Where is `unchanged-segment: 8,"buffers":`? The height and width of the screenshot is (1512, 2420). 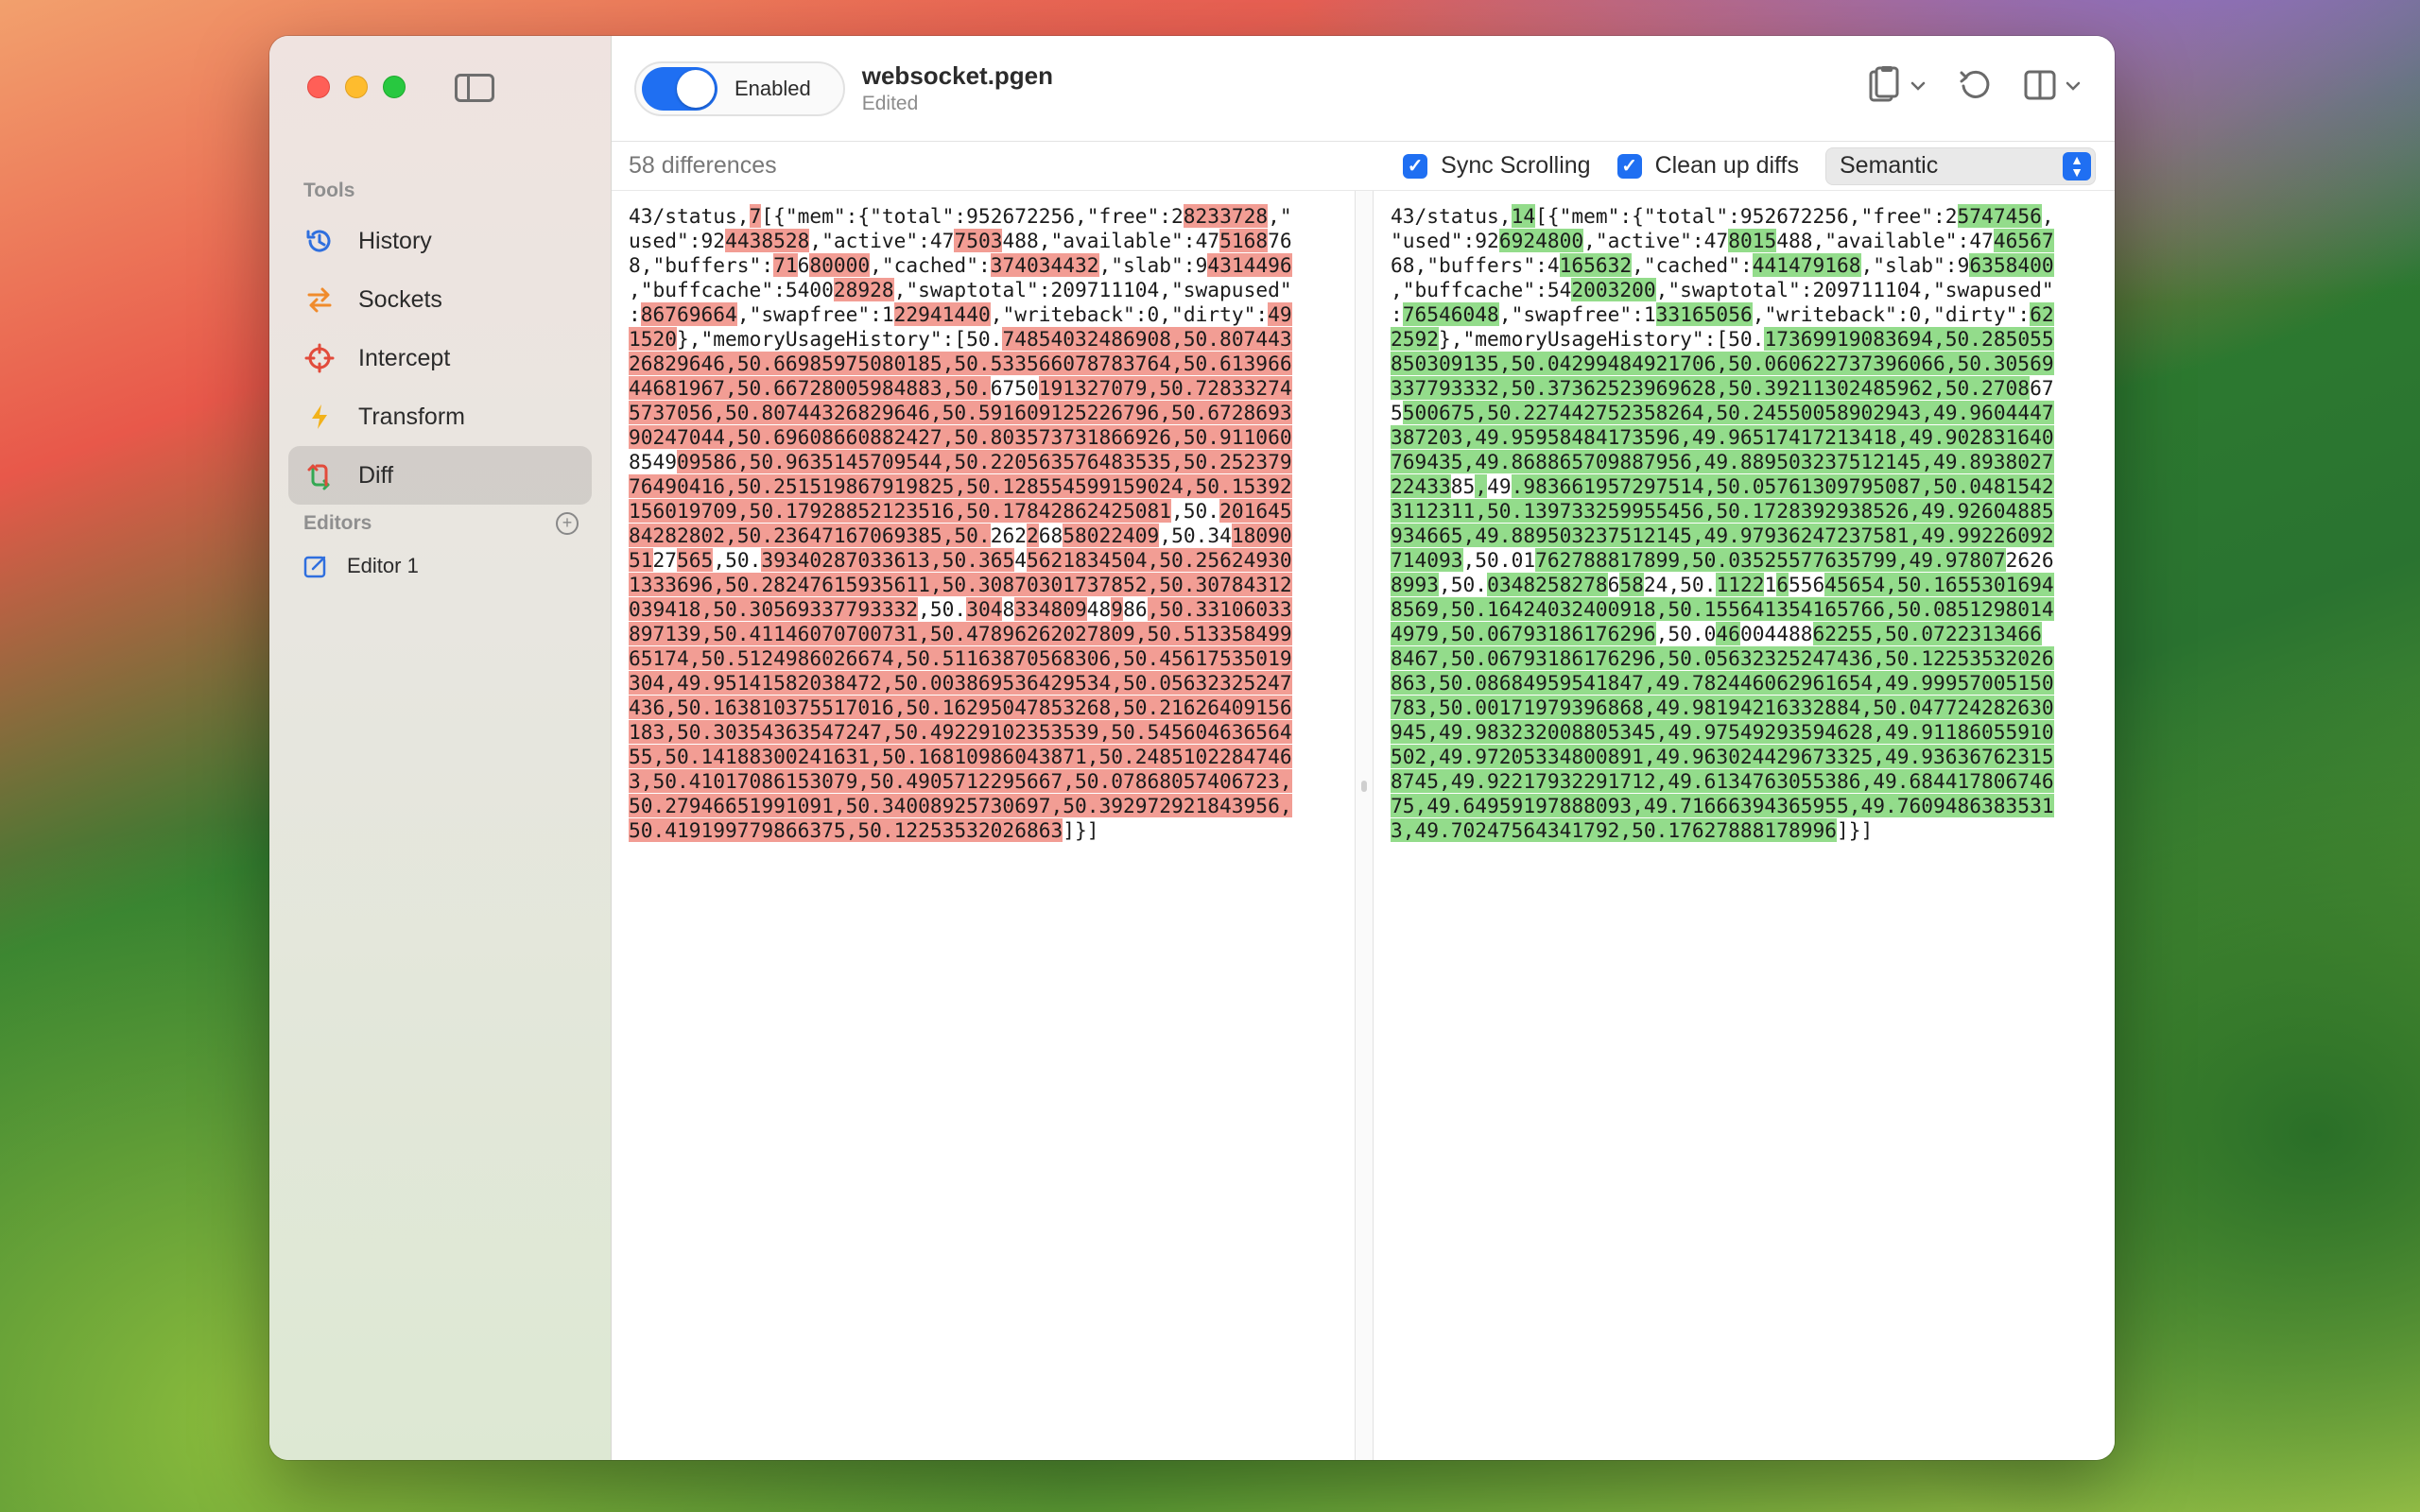 unchanged-segment: 8,"buffers": is located at coordinates (701, 265).